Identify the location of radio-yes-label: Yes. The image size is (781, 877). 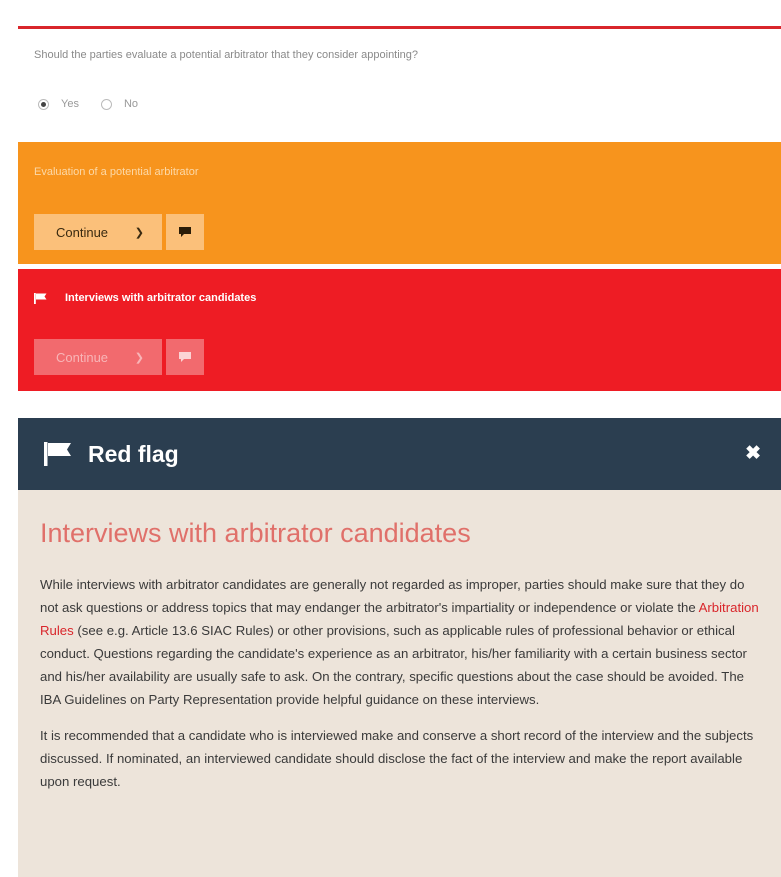
(70, 104).